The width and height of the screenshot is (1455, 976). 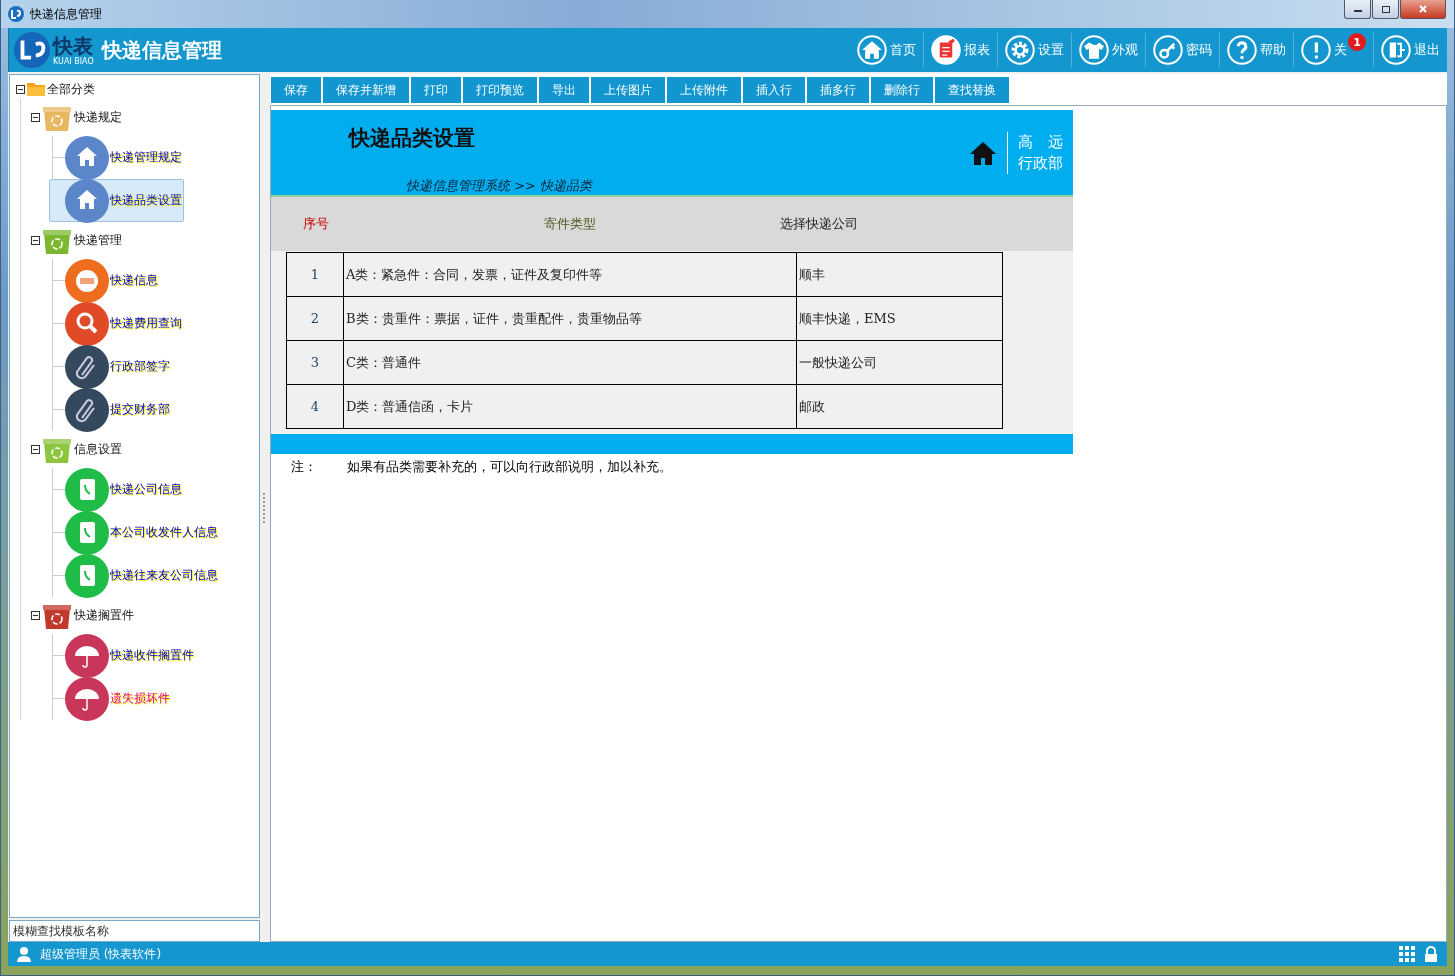 I want to click on lock-icon, so click(x=1431, y=954).